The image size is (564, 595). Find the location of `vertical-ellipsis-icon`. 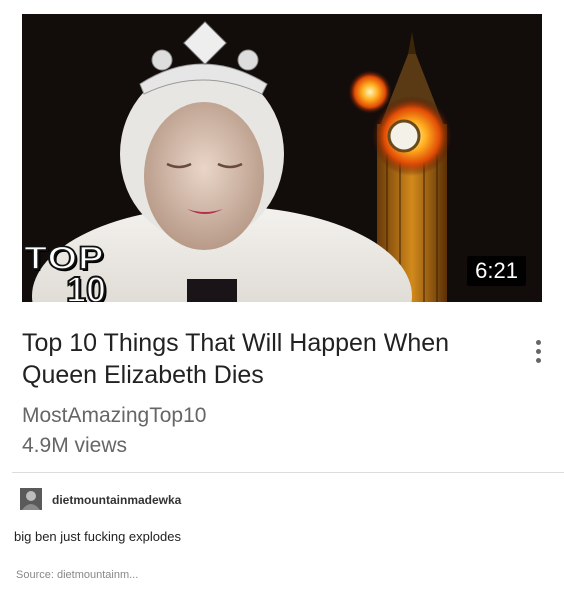

vertical-ellipsis-icon is located at coordinates (538, 355).